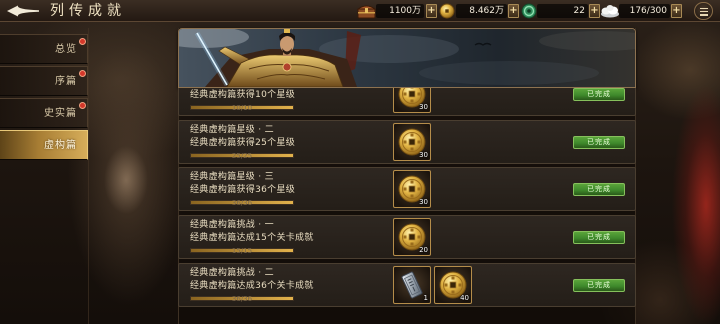  I want to click on achievement-title: 经典虚构篇星级 · 二, so click(232, 130).